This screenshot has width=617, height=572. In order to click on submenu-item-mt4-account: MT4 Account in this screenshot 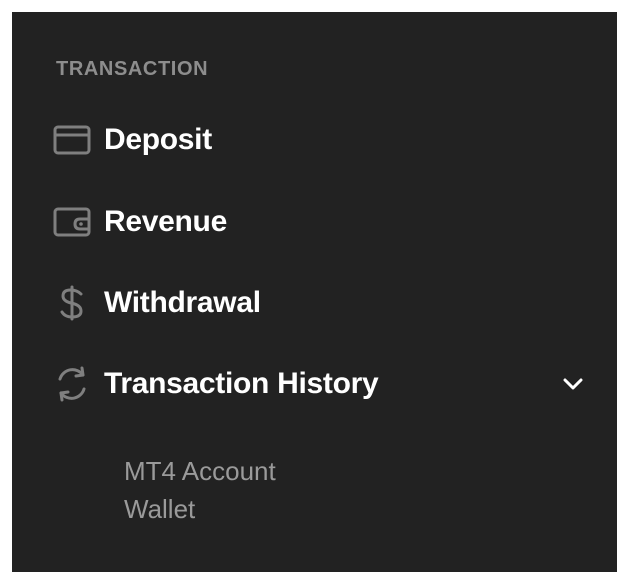, I will do `click(200, 471)`.